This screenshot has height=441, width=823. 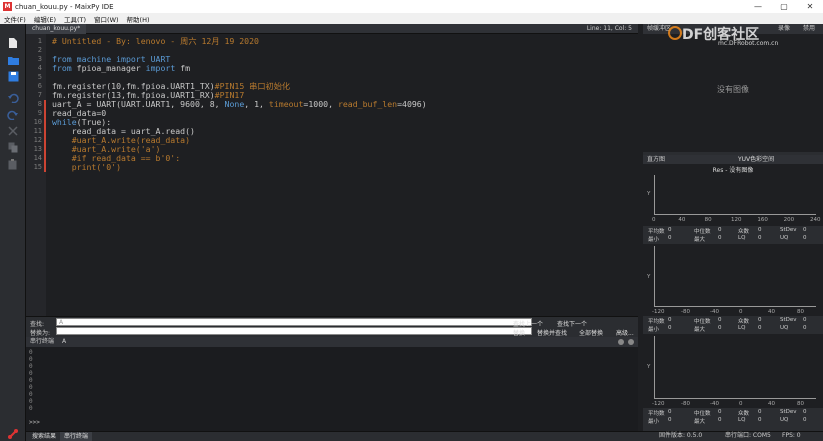 What do you see at coordinates (106, 19) in the screenshot?
I see `menu-window: 窗口(W)` at bounding box center [106, 19].